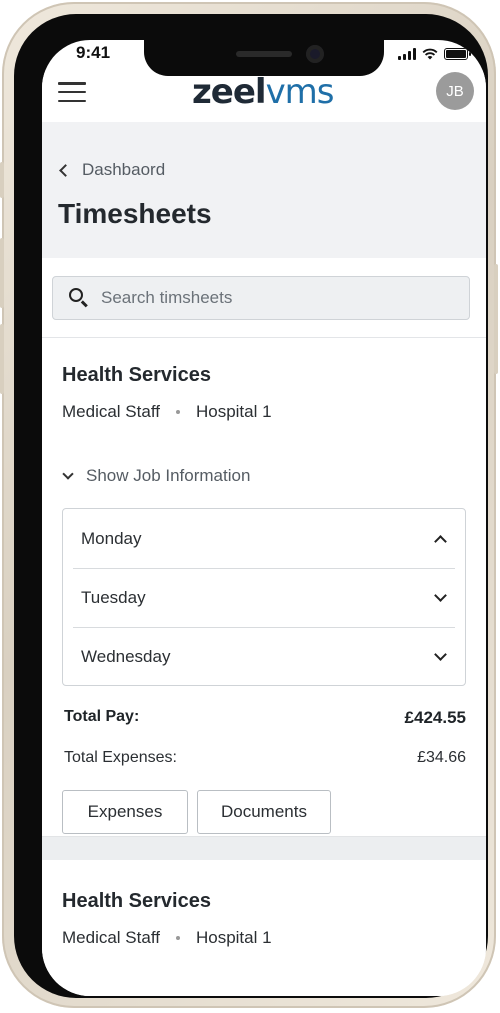  What do you see at coordinates (441, 757) in the screenshot?
I see `total-expenses-value: £34.66` at bounding box center [441, 757].